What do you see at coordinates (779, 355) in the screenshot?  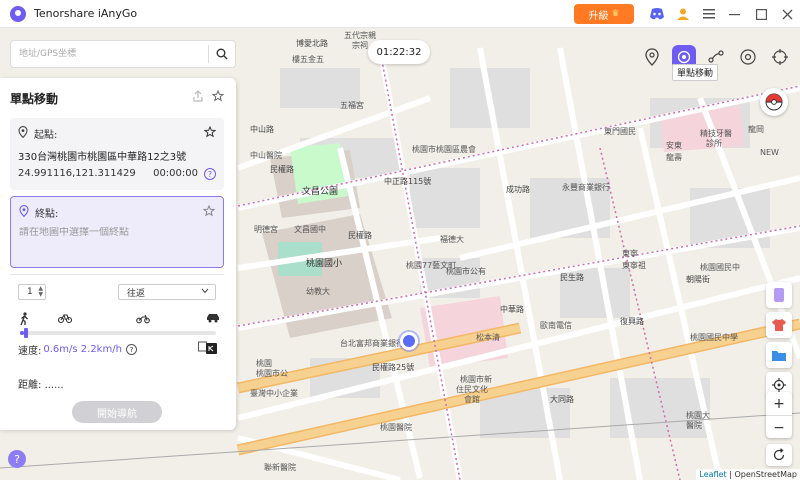 I see `folder-icon` at bounding box center [779, 355].